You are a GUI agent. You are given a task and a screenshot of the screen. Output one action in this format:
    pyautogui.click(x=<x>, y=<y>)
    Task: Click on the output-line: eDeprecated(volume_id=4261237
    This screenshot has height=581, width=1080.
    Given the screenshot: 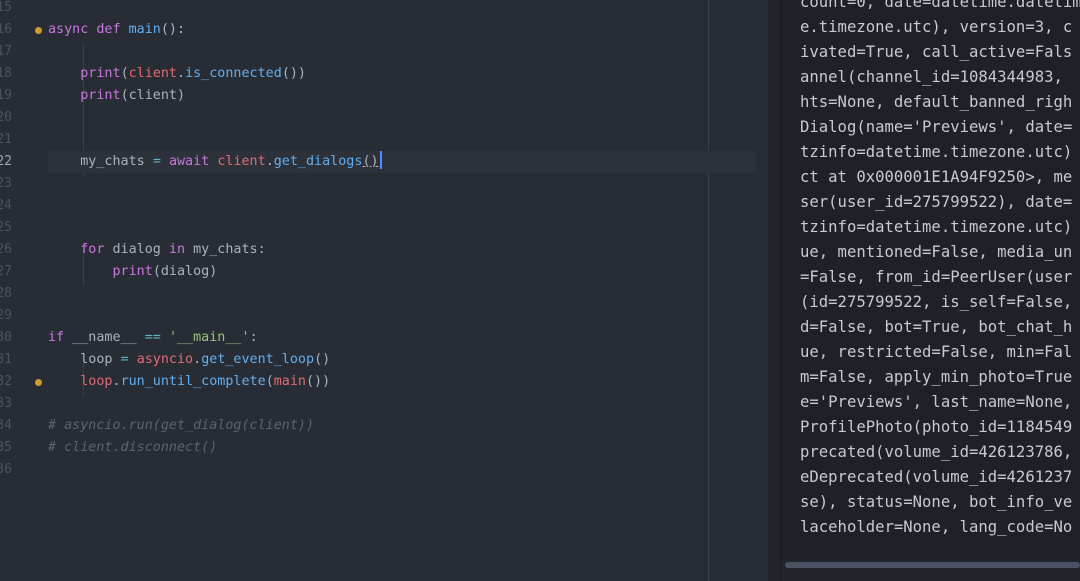 What is the action you would take?
    pyautogui.click(x=936, y=477)
    